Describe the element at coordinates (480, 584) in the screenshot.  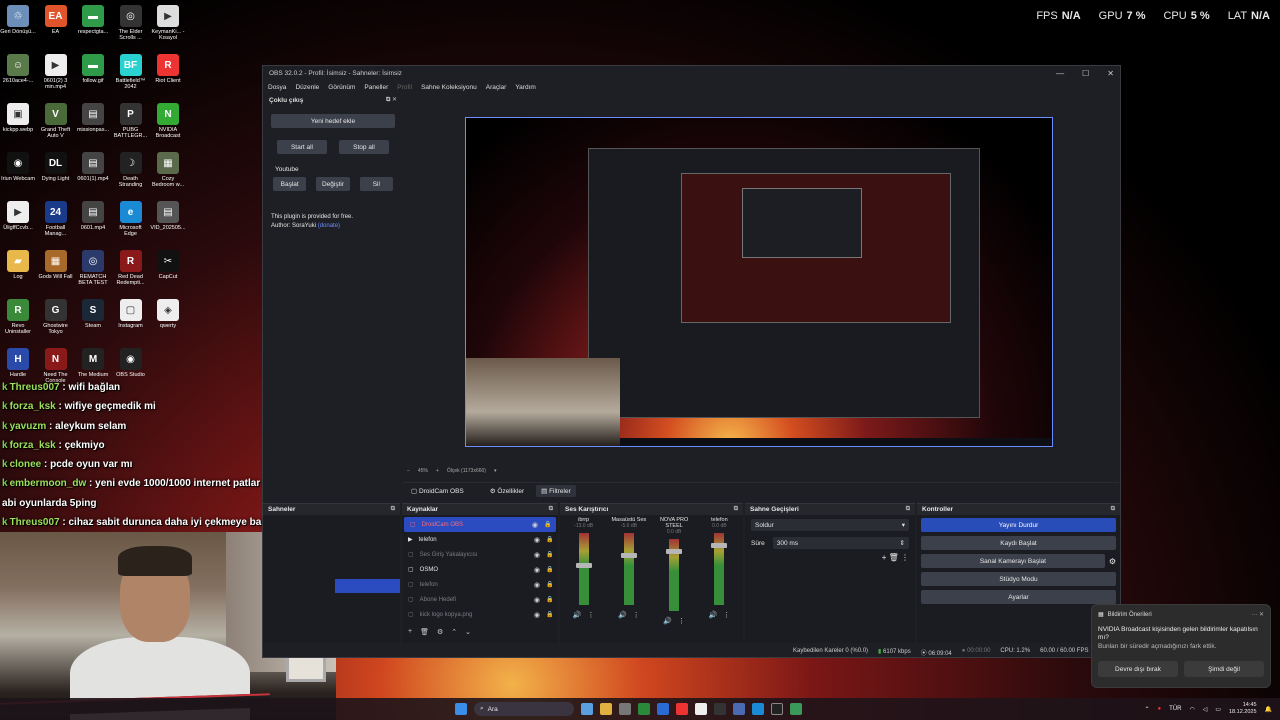
I see `source-item: ▢ telefon ◉ 🔒` at that location.